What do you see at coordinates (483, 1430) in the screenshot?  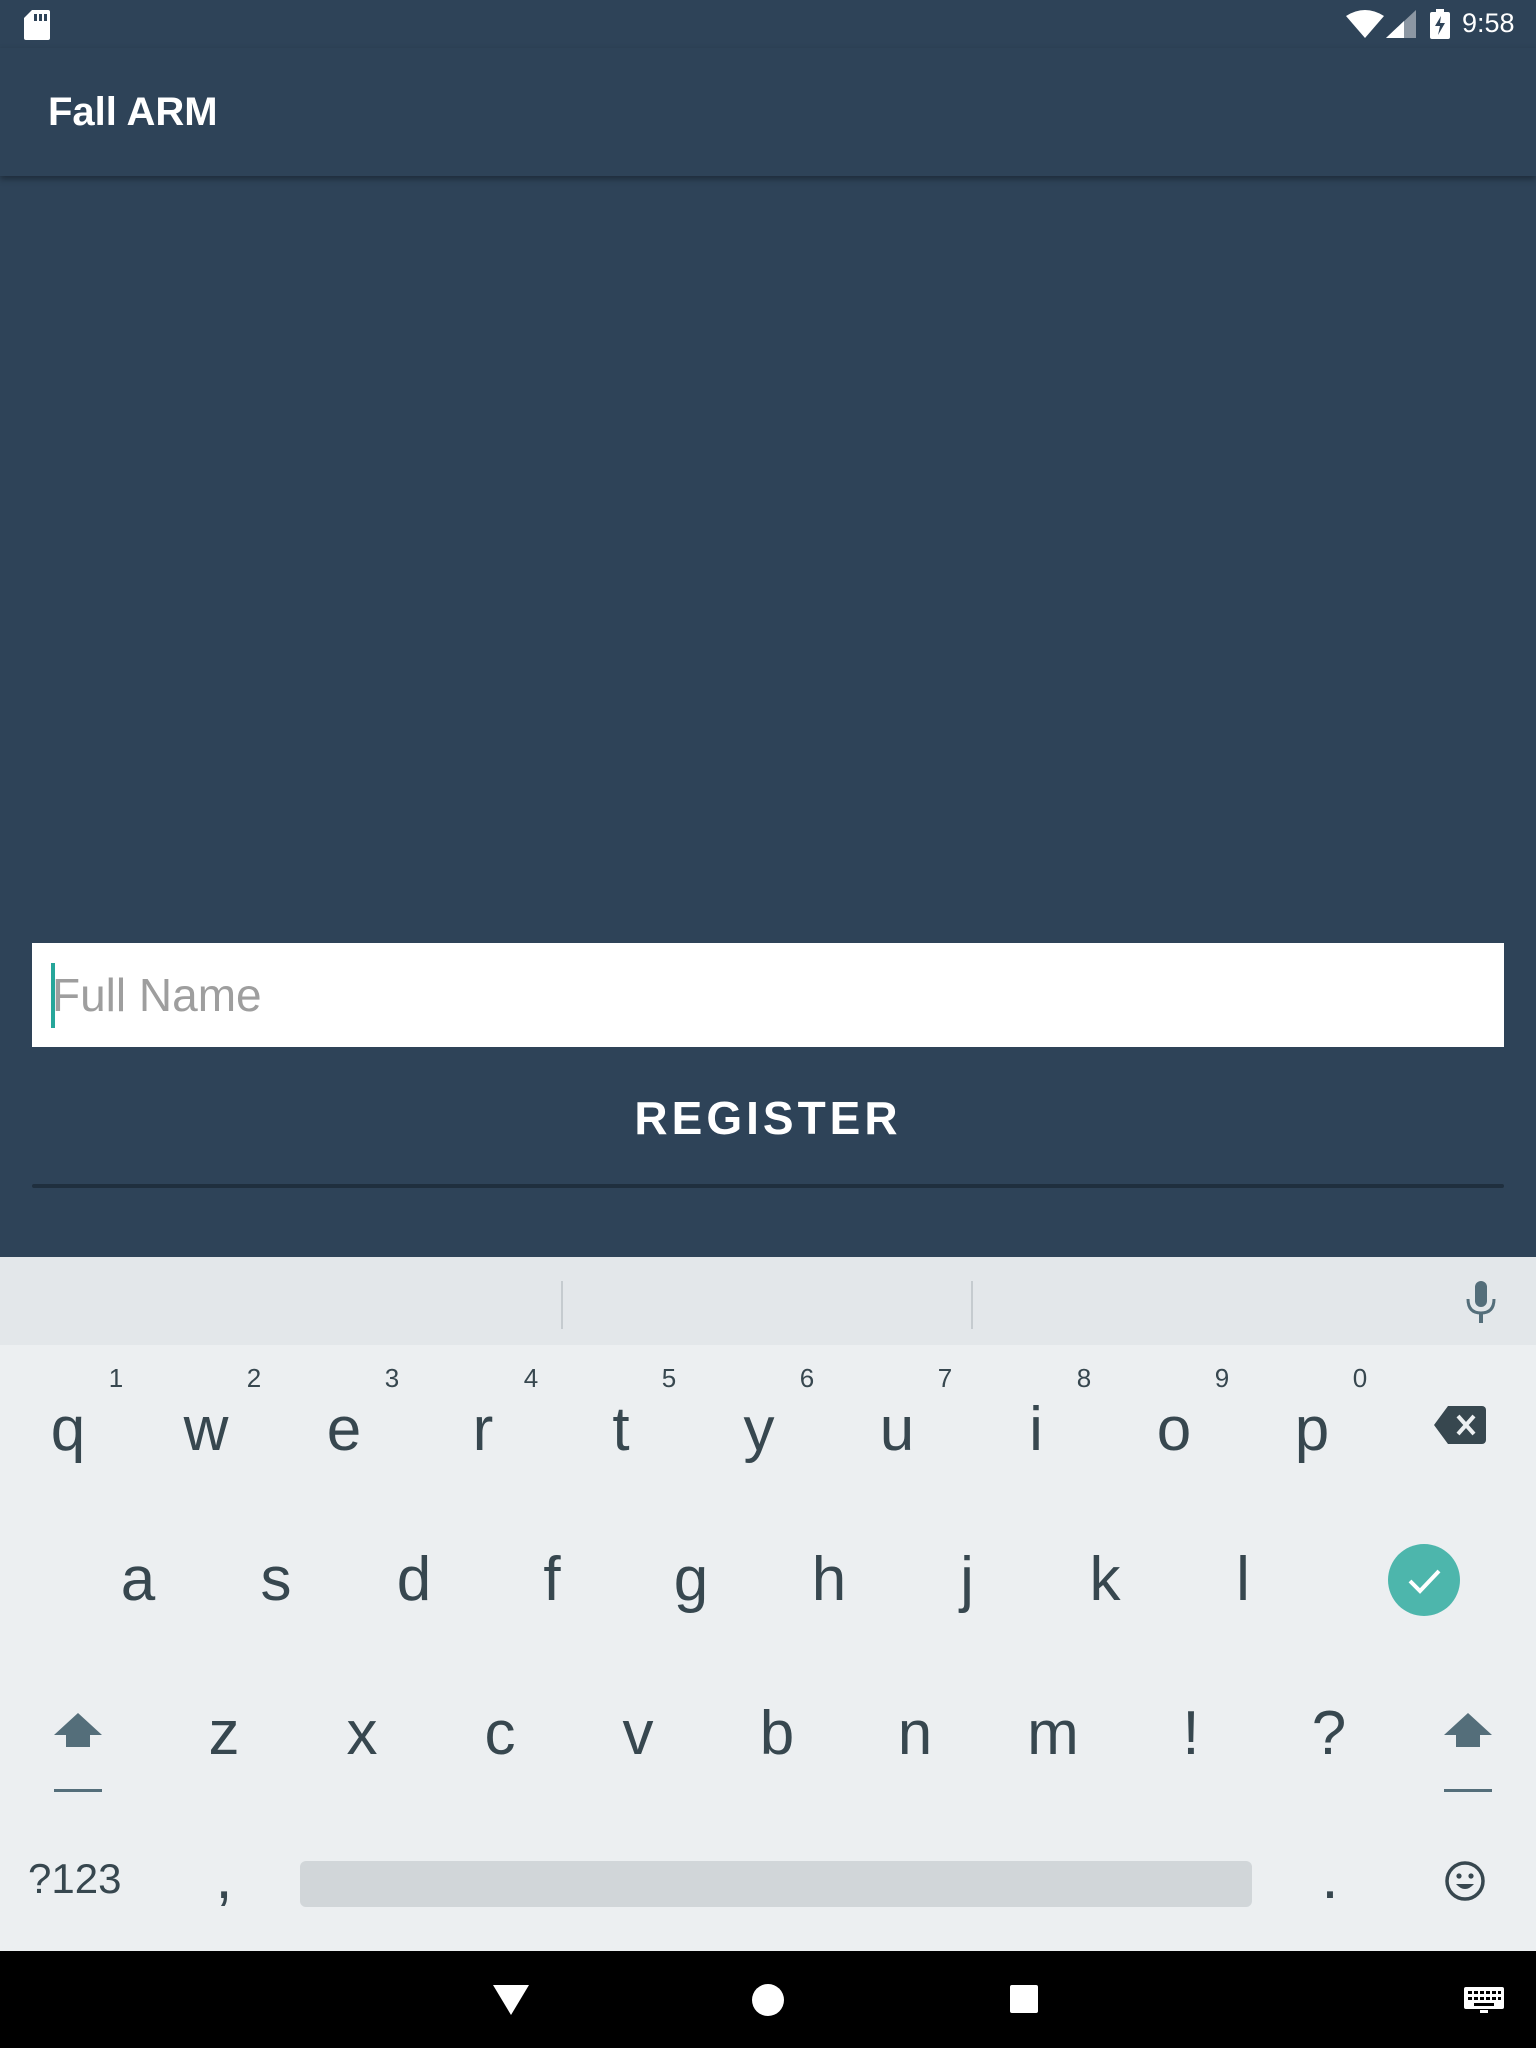 I see `key-r: r` at bounding box center [483, 1430].